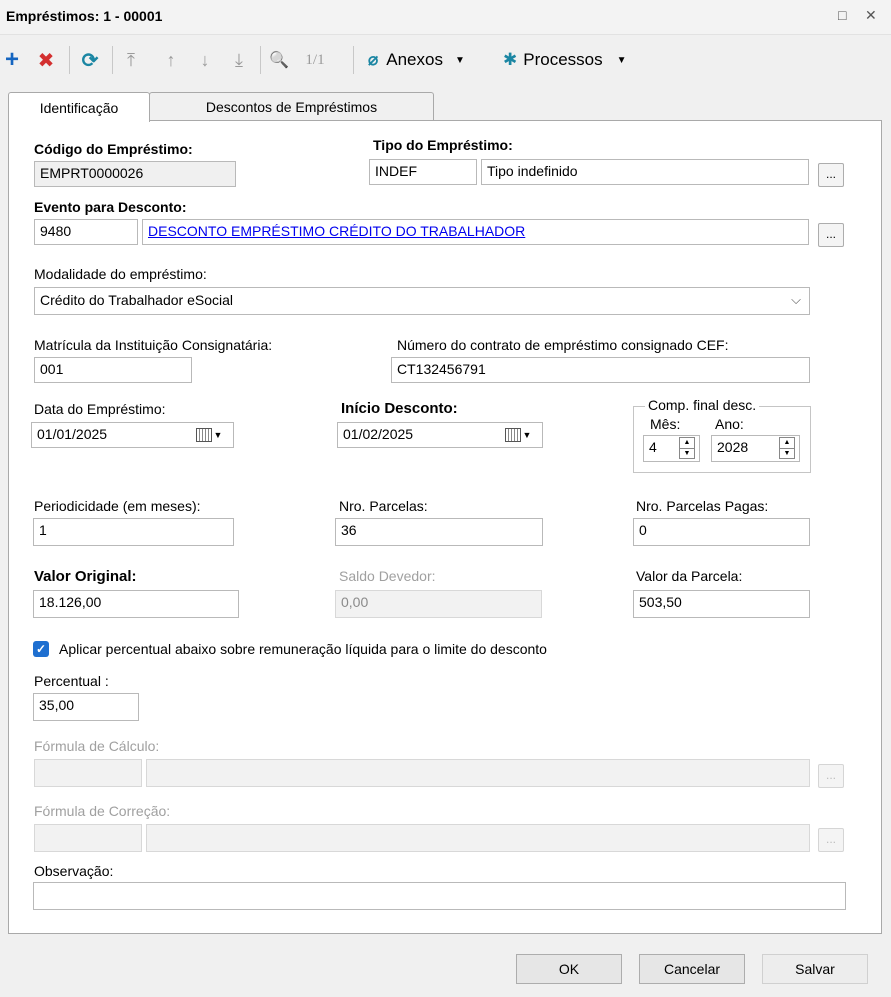 The height and width of the screenshot is (997, 891). What do you see at coordinates (563, 59) in the screenshot?
I see `processes-label: Processos` at bounding box center [563, 59].